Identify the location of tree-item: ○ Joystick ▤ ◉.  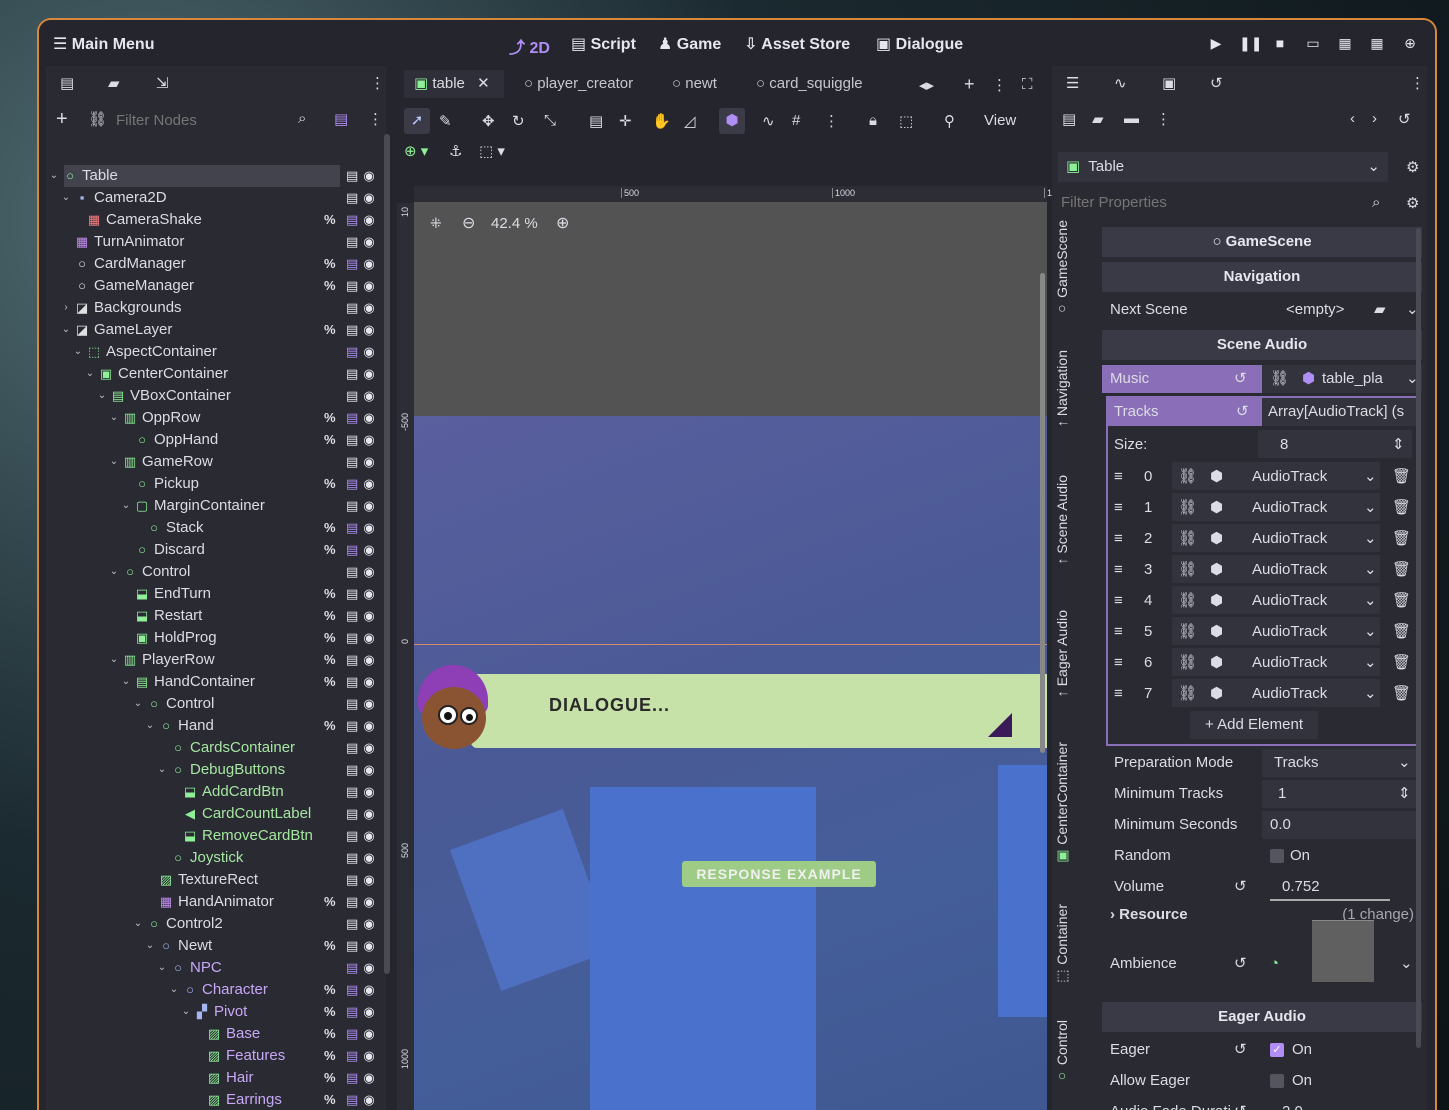
(216, 858).